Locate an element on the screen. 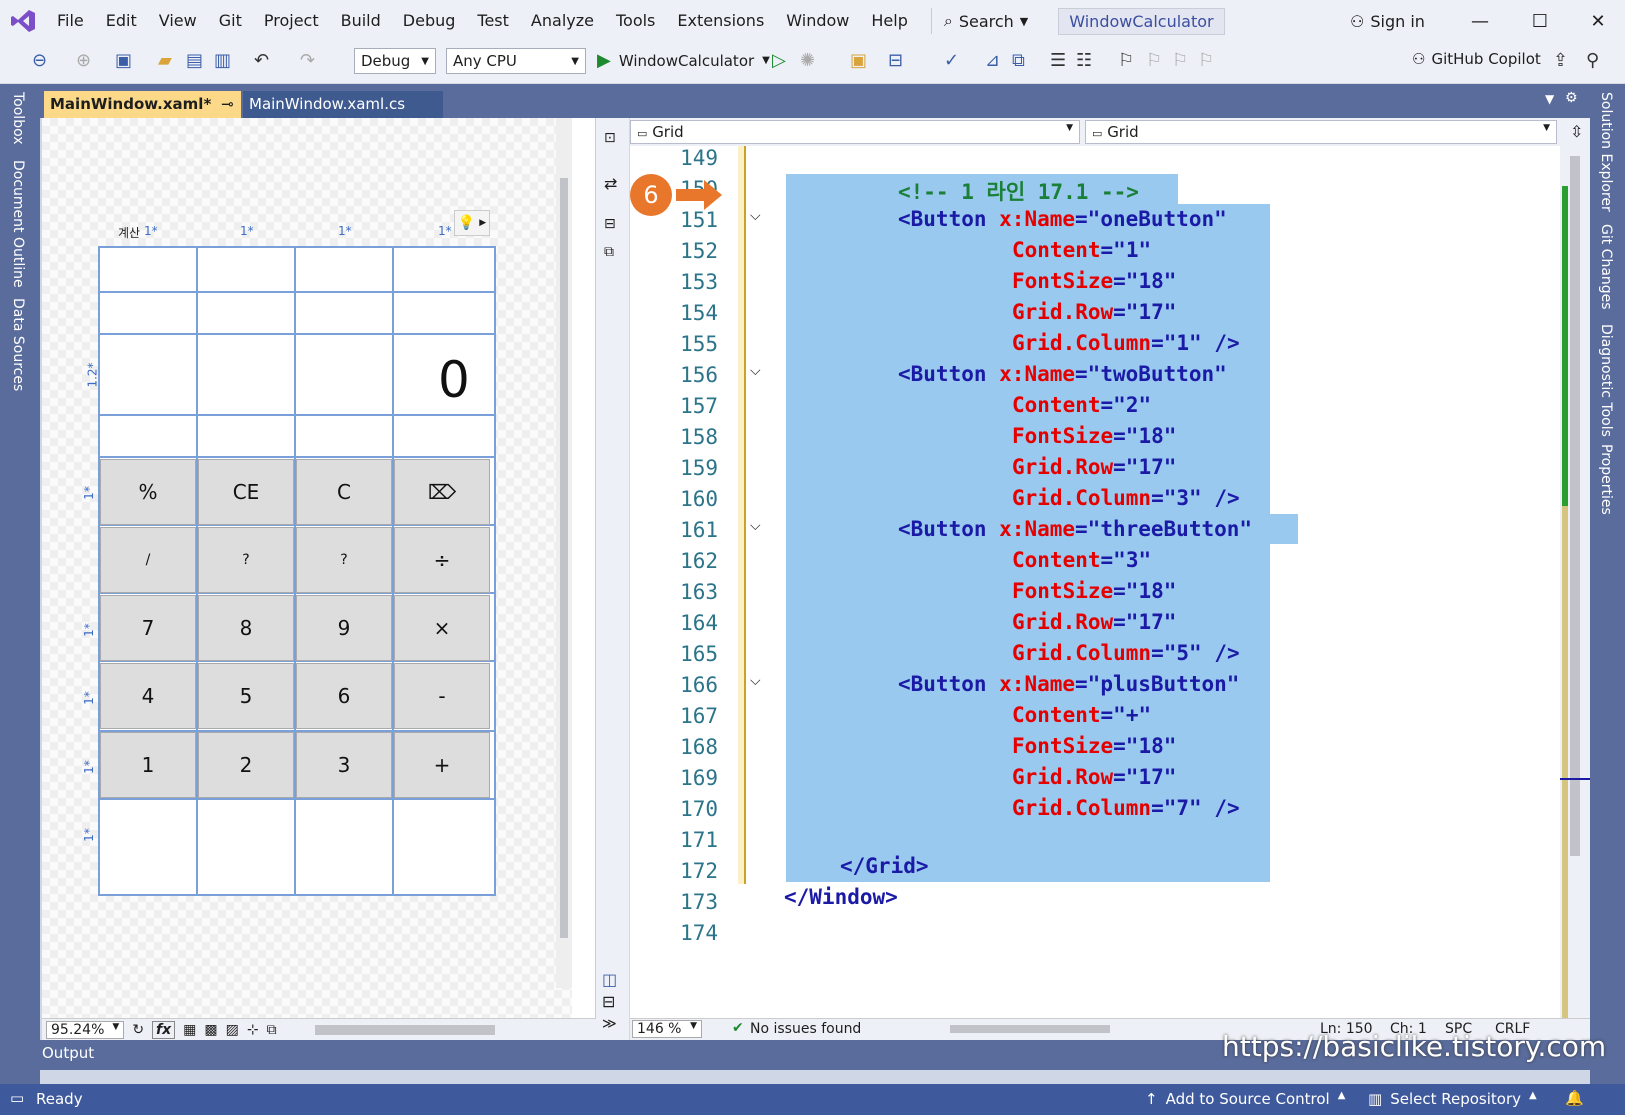  quick-actions-button: 💡 ▶ is located at coordinates (472, 223).